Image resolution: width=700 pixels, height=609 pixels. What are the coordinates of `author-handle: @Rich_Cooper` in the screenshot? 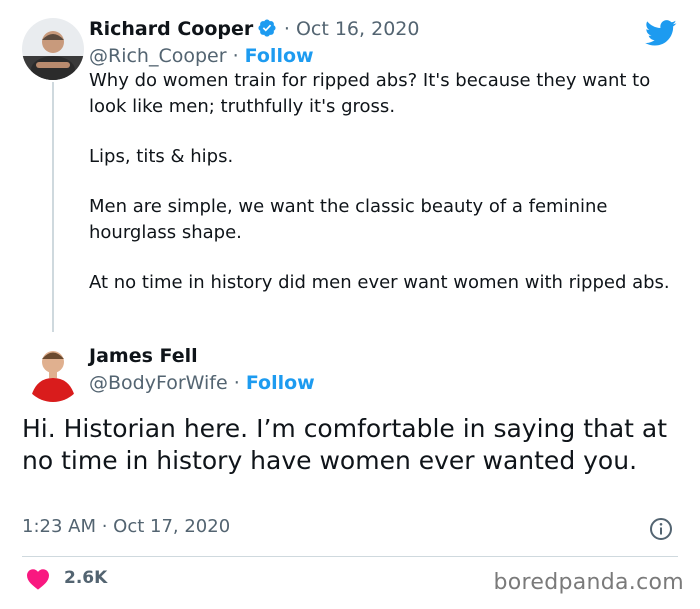 It's located at (158, 56).